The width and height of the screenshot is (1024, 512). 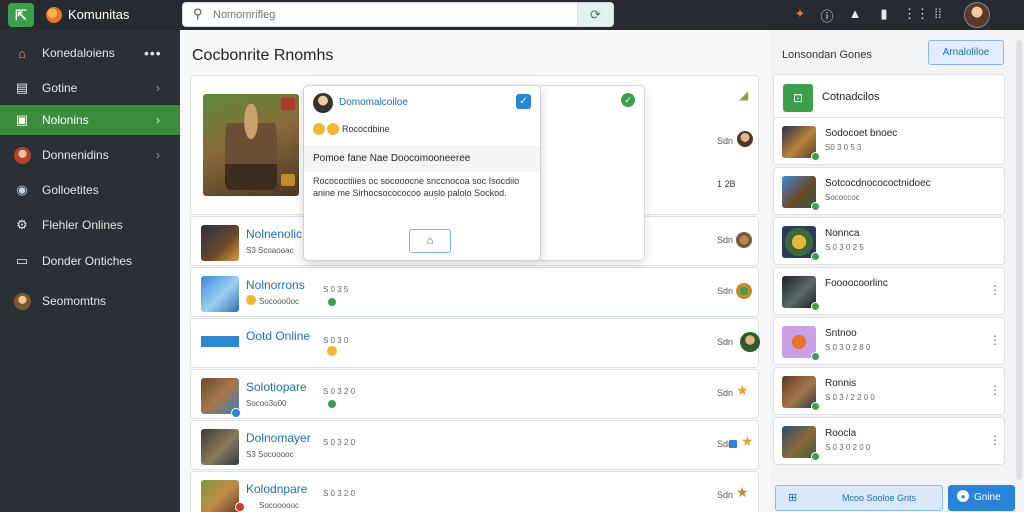 What do you see at coordinates (743, 95) in the screenshot?
I see `arrow-icon: ◢` at bounding box center [743, 95].